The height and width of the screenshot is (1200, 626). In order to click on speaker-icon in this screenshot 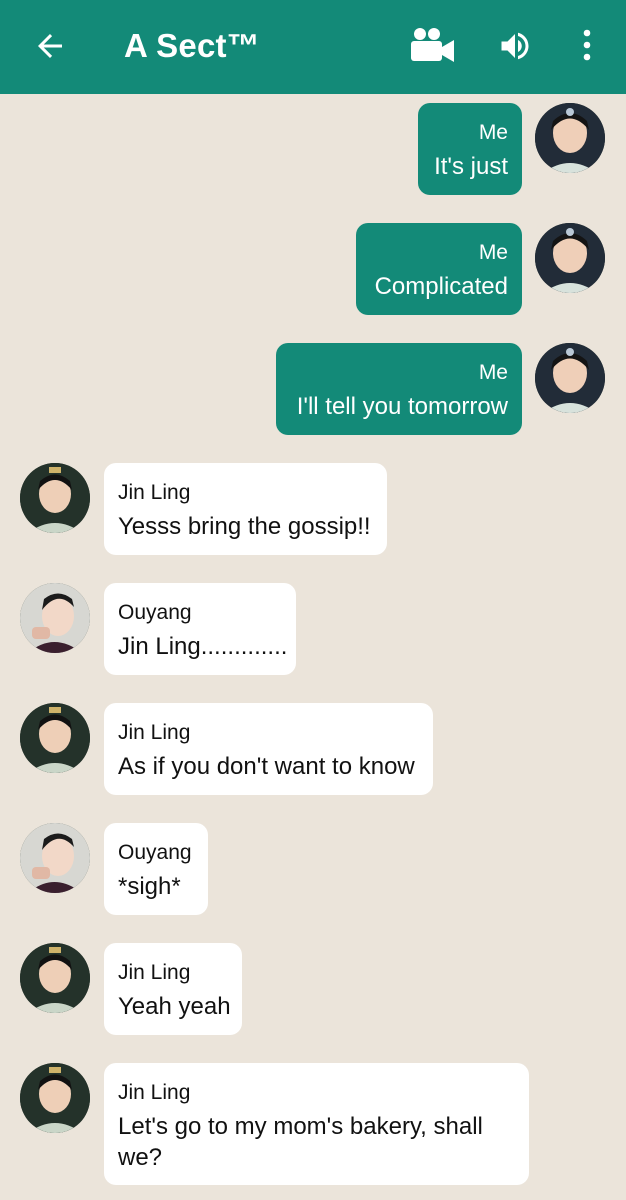, I will do `click(515, 46)`.